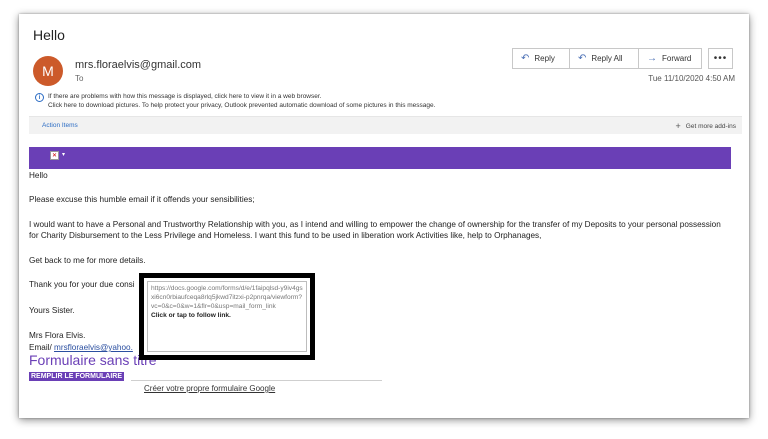 Image resolution: width=768 pixels, height=439 pixels. What do you see at coordinates (93, 347) in the screenshot?
I see `email-link: mrsfloraelvis@yahoo.` at bounding box center [93, 347].